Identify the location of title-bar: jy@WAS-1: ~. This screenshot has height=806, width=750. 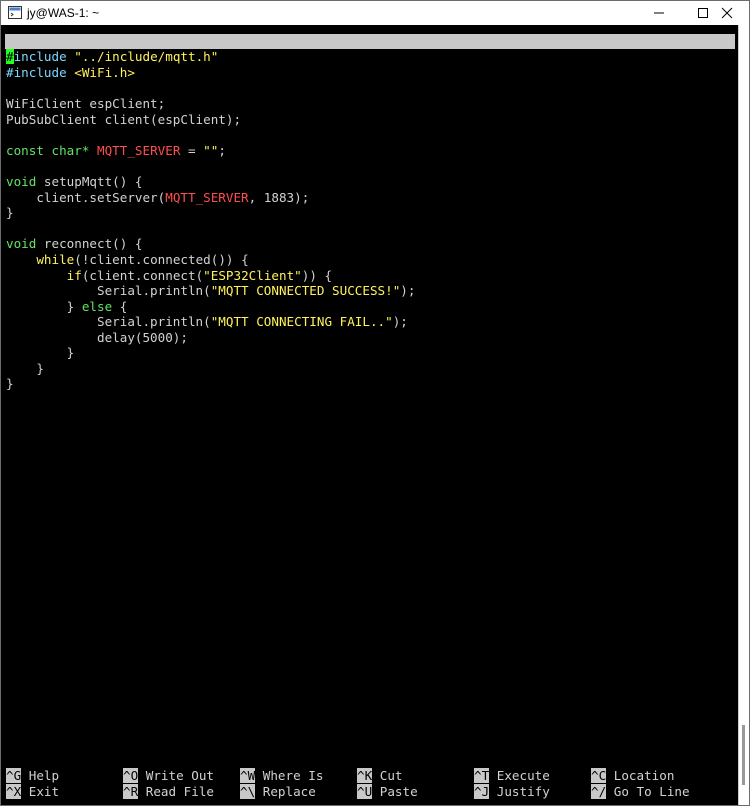
(375, 13).